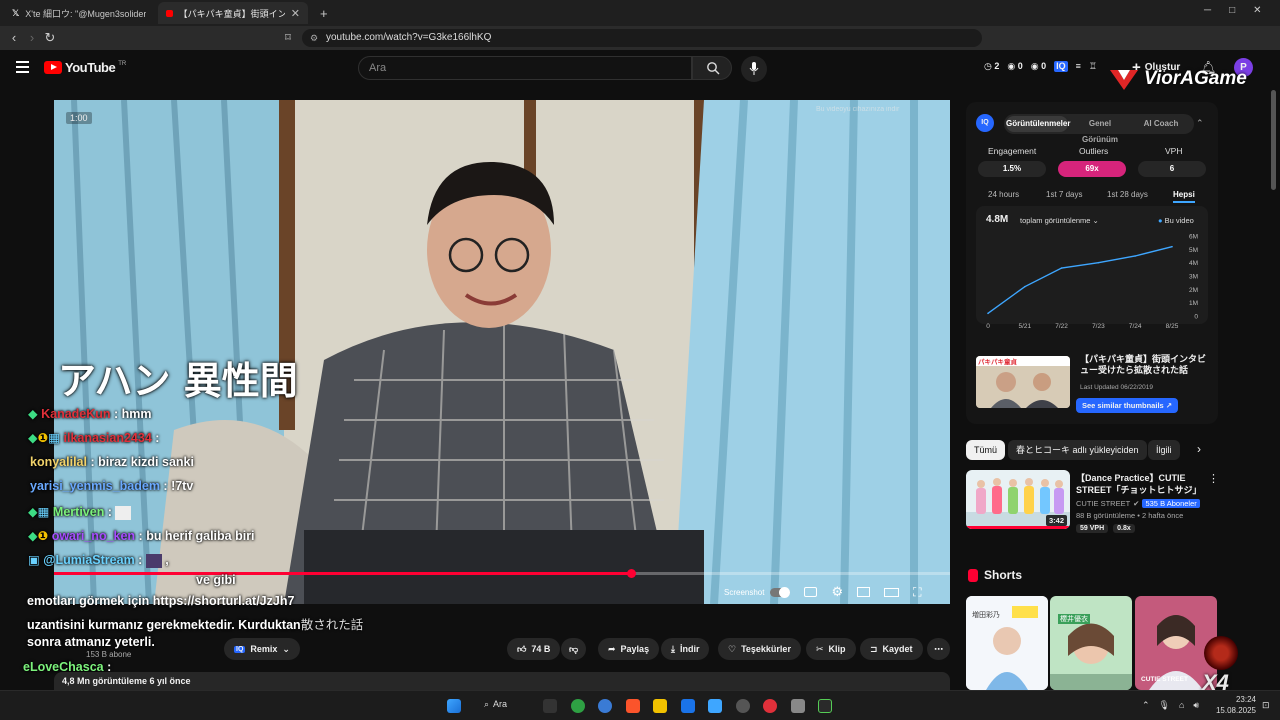 This screenshot has height=720, width=1280. I want to click on subtitles-icon, so click(811, 592).